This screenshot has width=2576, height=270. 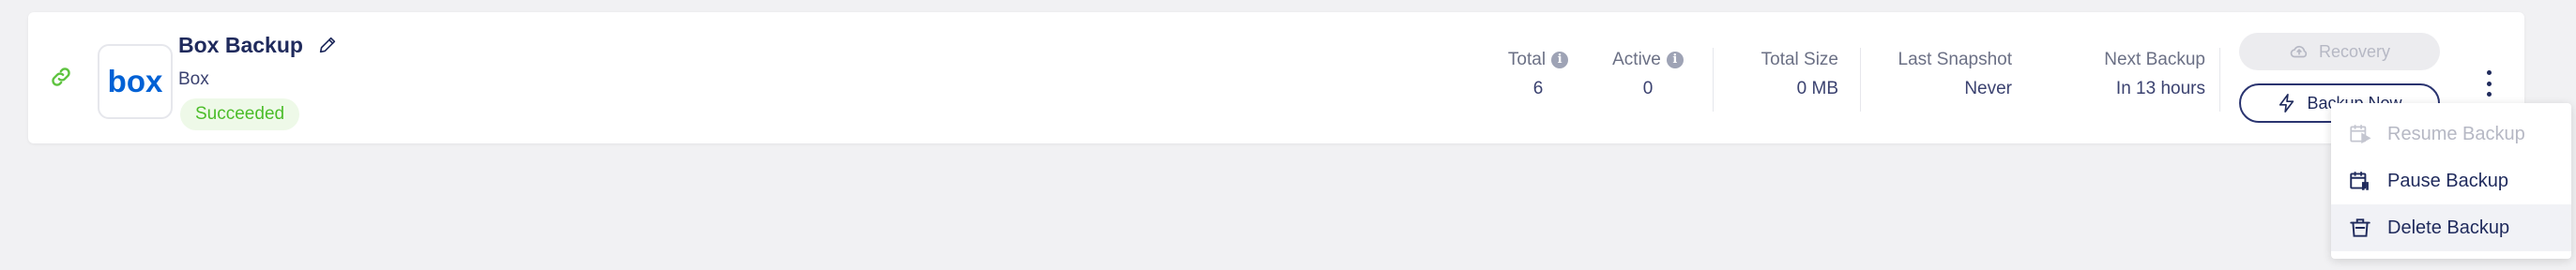 What do you see at coordinates (1988, 88) in the screenshot?
I see `stat-last-snapshot-value: Never` at bounding box center [1988, 88].